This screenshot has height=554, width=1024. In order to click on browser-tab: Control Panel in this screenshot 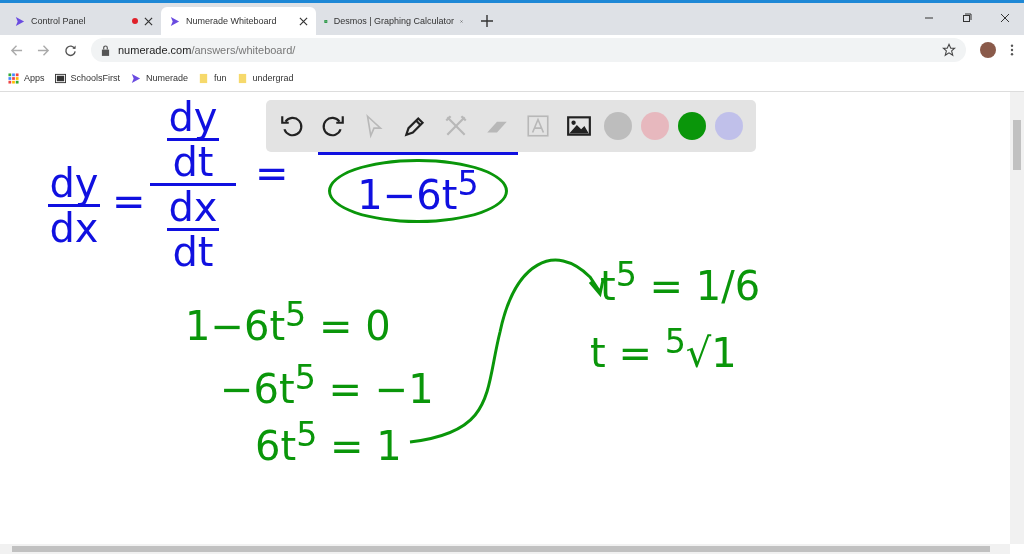, I will do `click(83, 21)`.